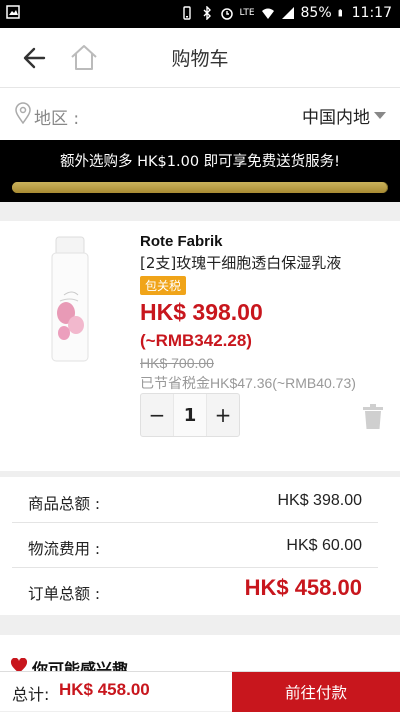  I want to click on gallery-notification-icon, so click(13, 12).